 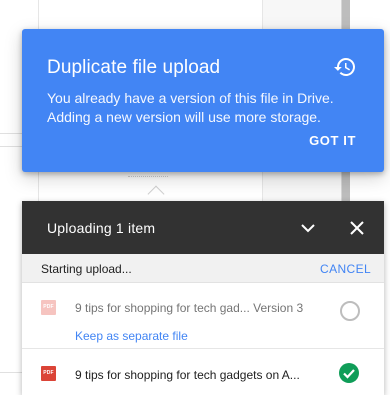 I want to click on dialog-title: Duplicate file upload, so click(x=134, y=67).